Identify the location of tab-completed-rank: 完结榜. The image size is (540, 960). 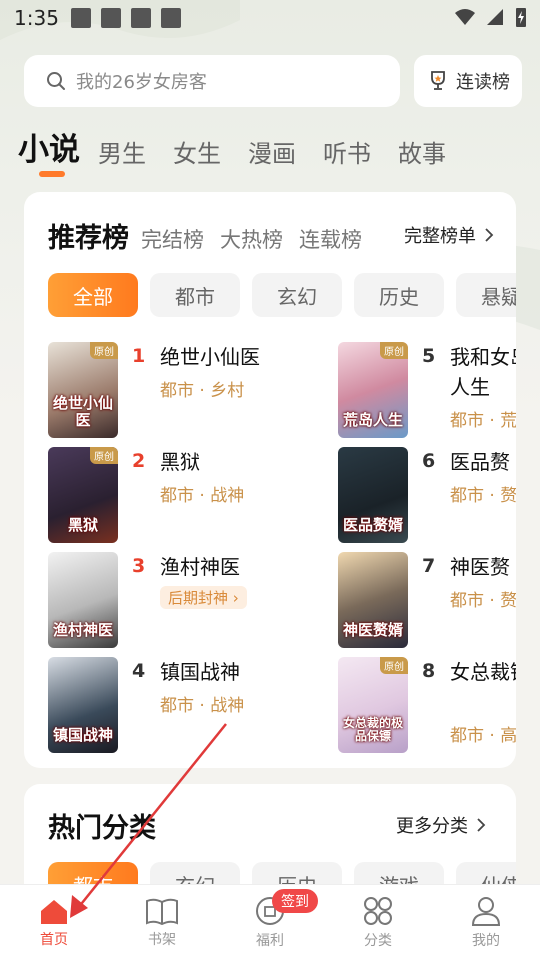
(172, 239).